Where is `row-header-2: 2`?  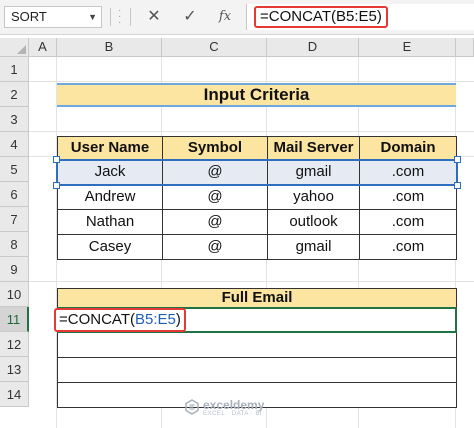
row-header-2: 2 is located at coordinates (14, 94).